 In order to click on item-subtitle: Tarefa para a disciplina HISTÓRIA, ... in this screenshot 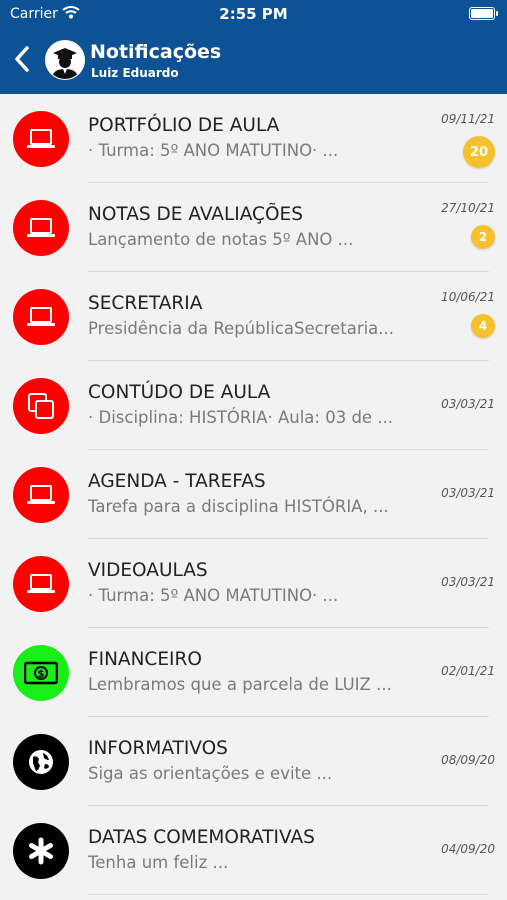, I will do `click(238, 506)`.